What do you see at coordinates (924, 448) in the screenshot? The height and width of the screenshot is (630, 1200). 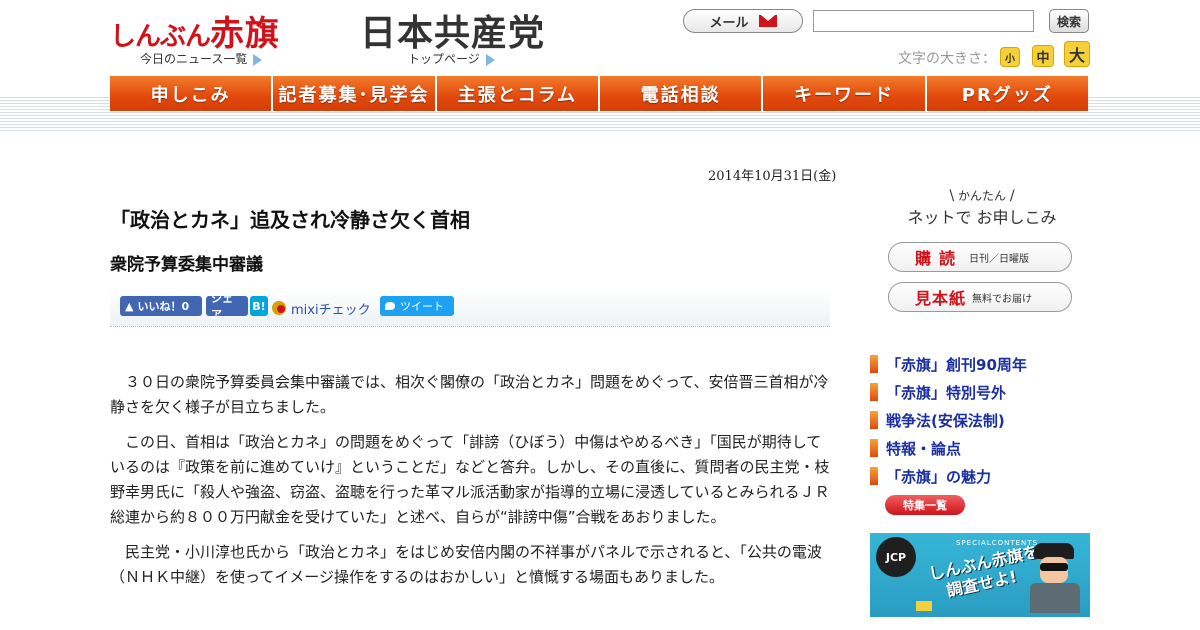 I see `feature-label: 特報・論点` at bounding box center [924, 448].